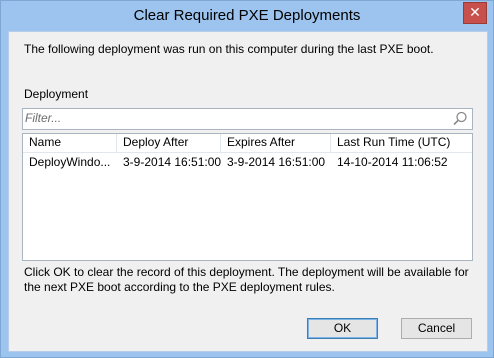 This screenshot has width=494, height=358. I want to click on close-button: ✕, so click(475, 13).